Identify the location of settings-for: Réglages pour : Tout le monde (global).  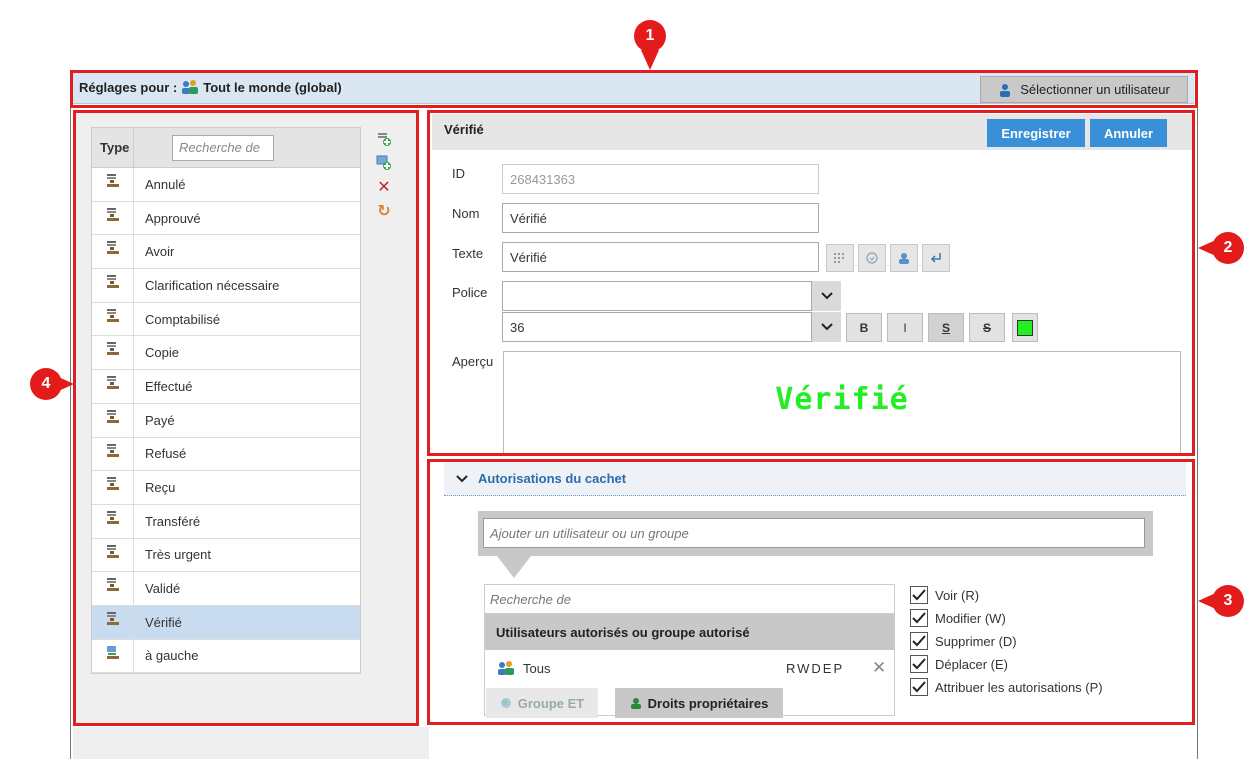
(210, 87).